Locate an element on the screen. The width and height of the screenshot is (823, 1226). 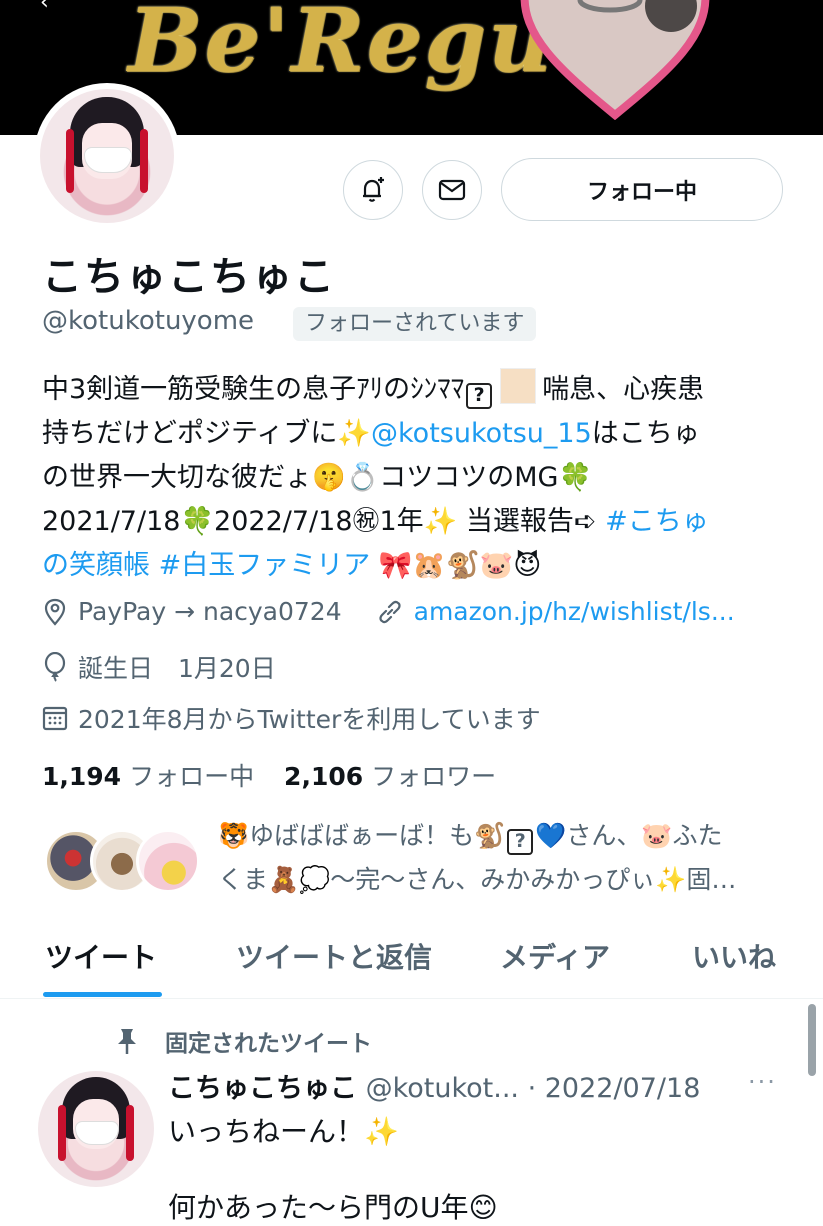
tweet-handle-date: @kotukot... · 2022/07/18 is located at coordinates (529, 1088).